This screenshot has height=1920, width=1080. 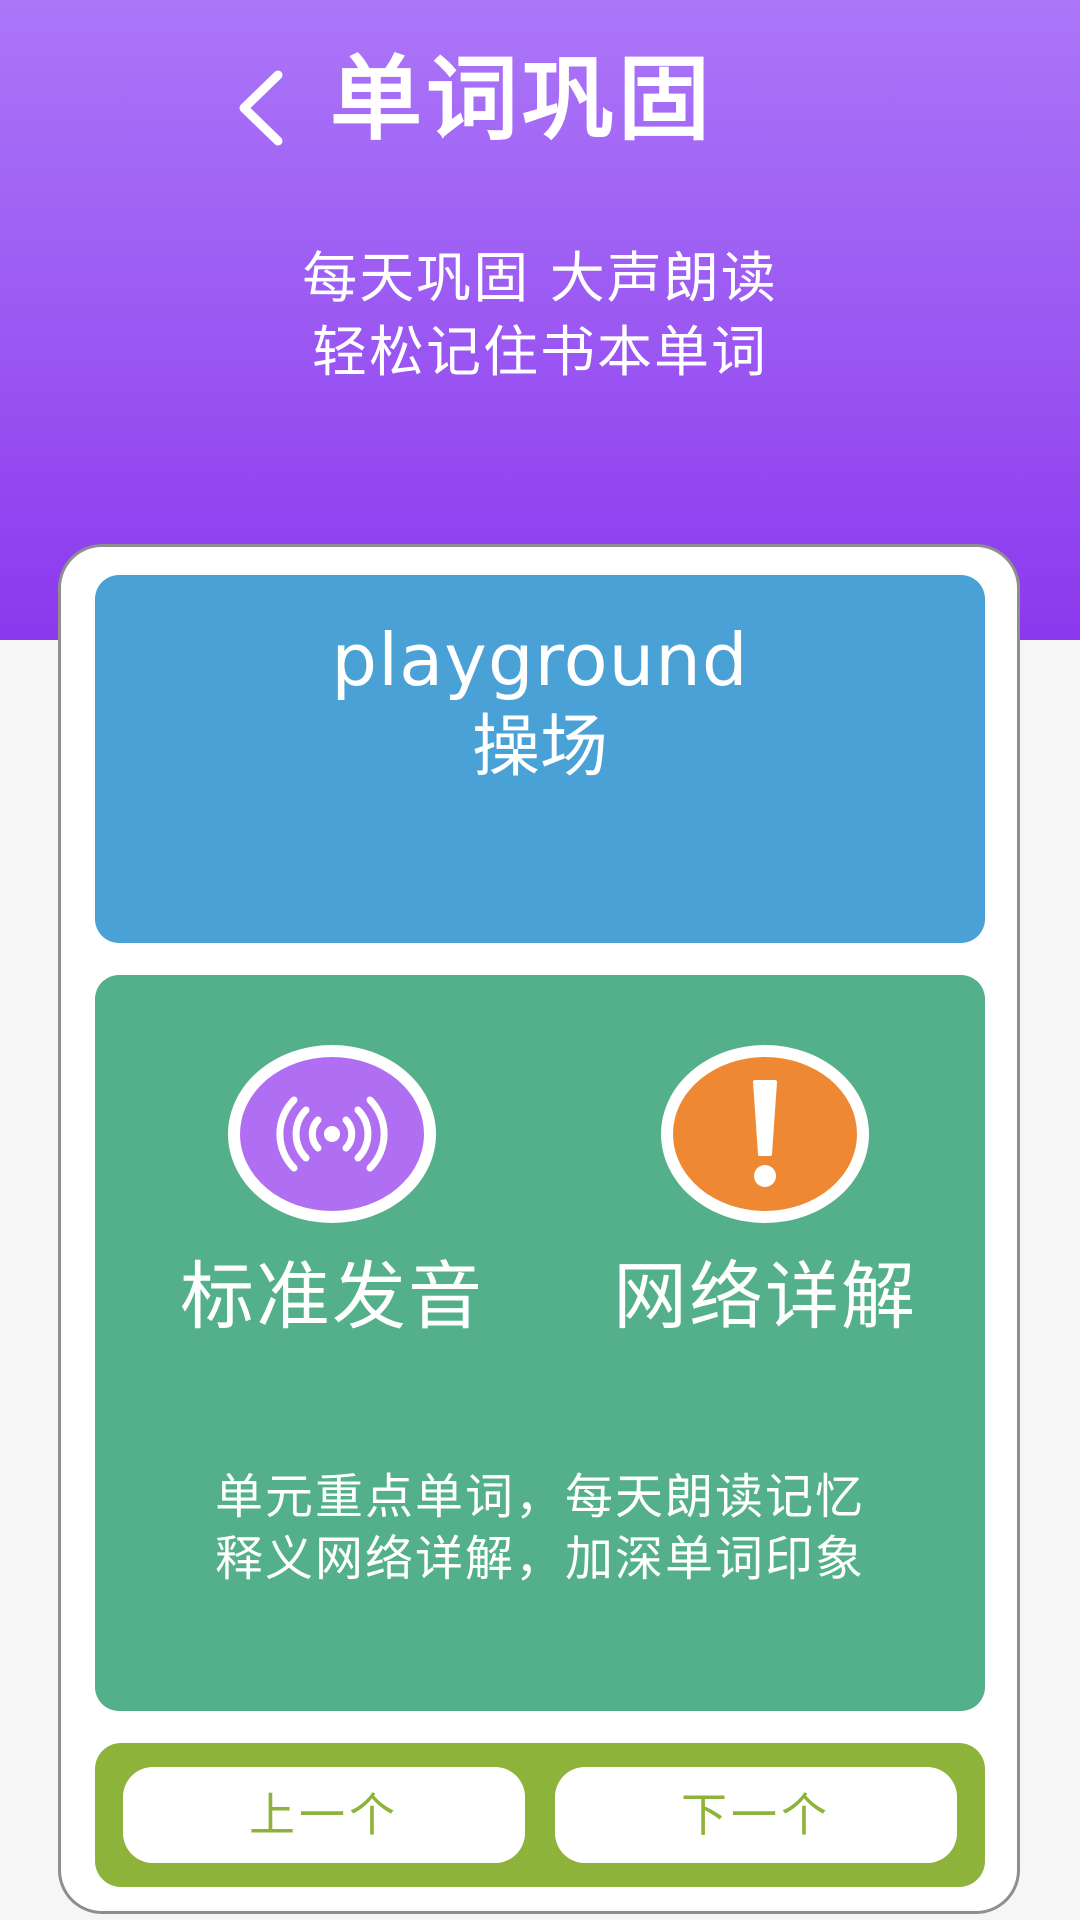 What do you see at coordinates (756, 1815) in the screenshot?
I see `next-button: 下一个` at bounding box center [756, 1815].